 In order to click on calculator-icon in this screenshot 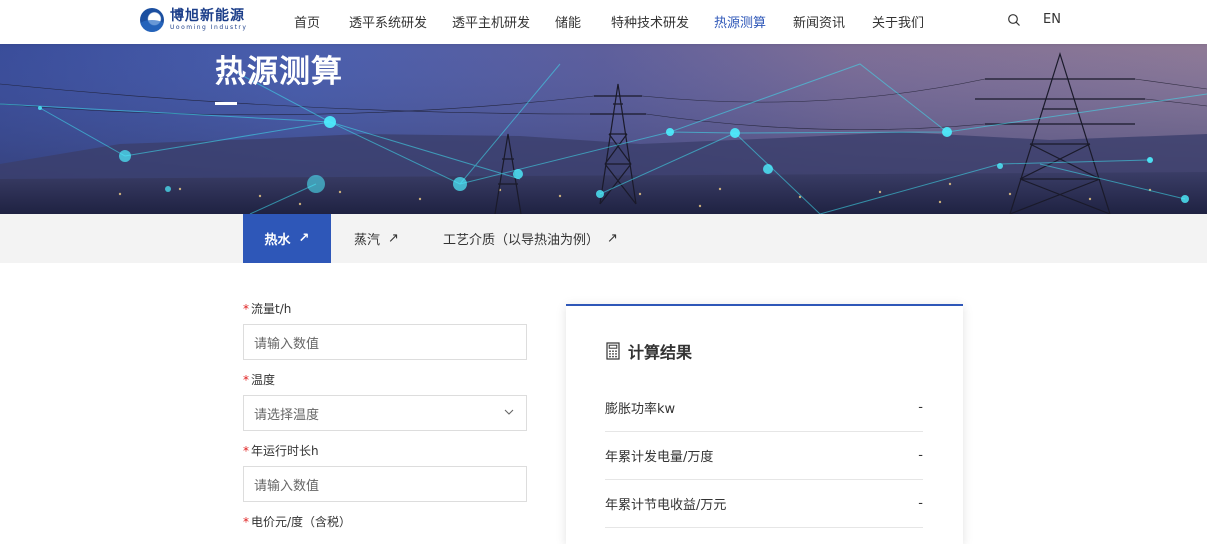, I will do `click(613, 351)`.